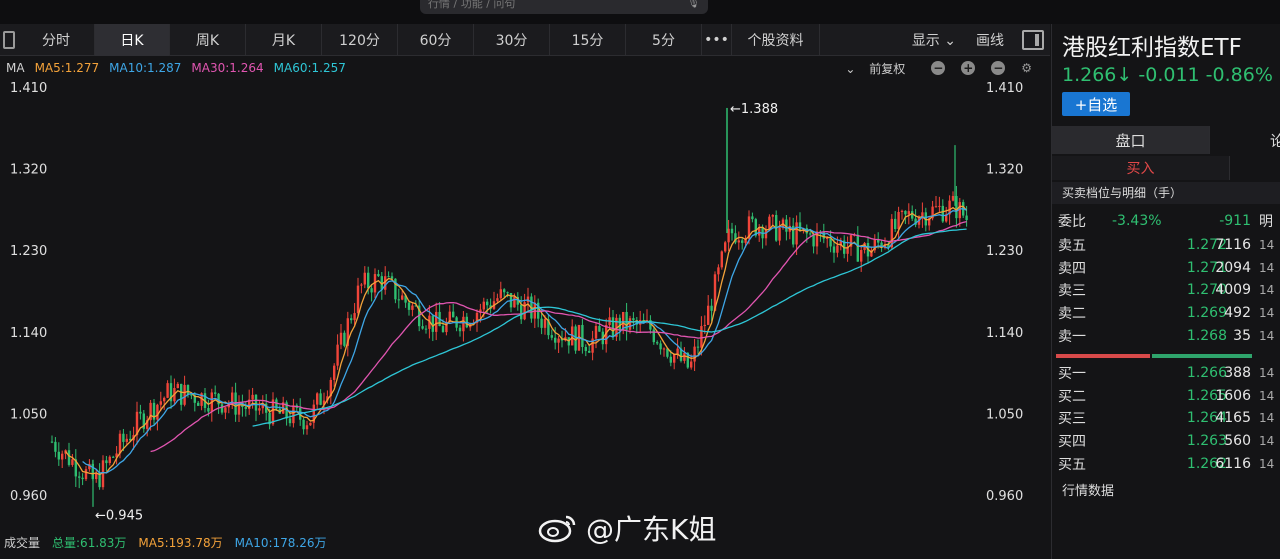 This screenshot has width=1280, height=559. Describe the element at coordinates (28, 251) in the screenshot. I see `y-tick-label-left: 1.230` at that location.